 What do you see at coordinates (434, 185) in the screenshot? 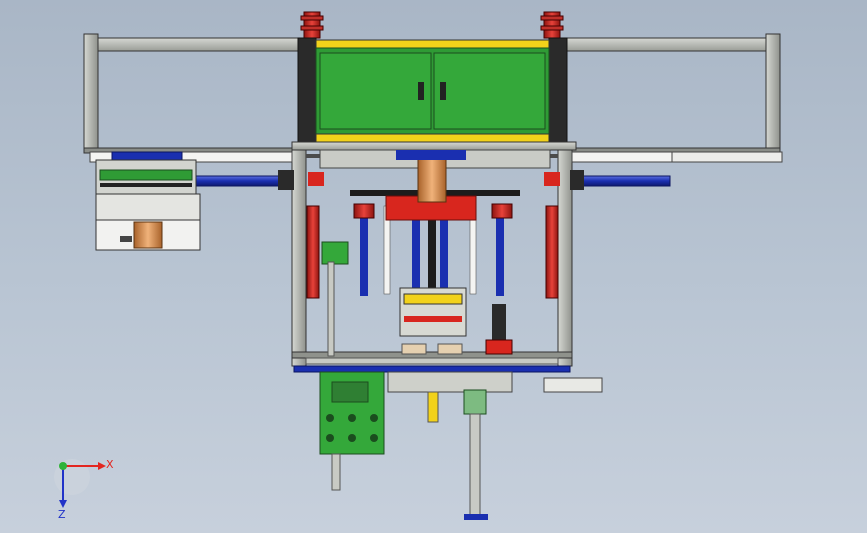
I see `spindle-head-assembly` at bounding box center [434, 185].